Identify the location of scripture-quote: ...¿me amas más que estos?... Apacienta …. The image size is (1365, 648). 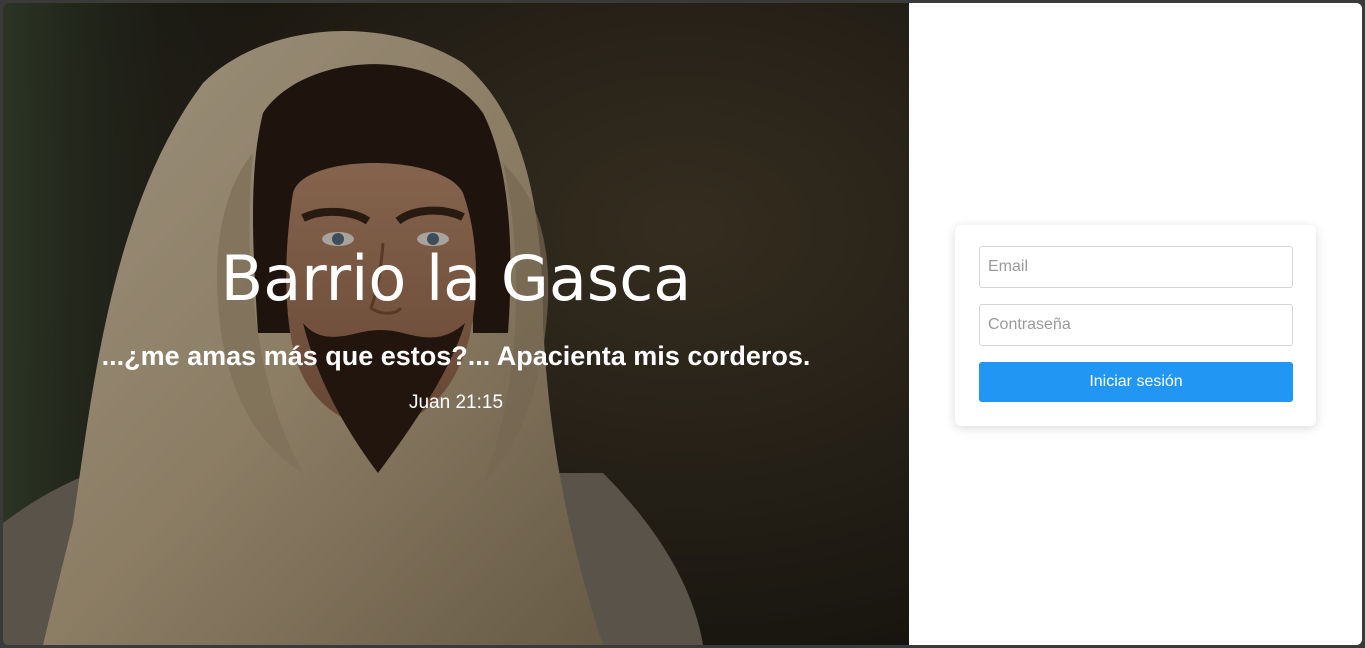
(456, 356).